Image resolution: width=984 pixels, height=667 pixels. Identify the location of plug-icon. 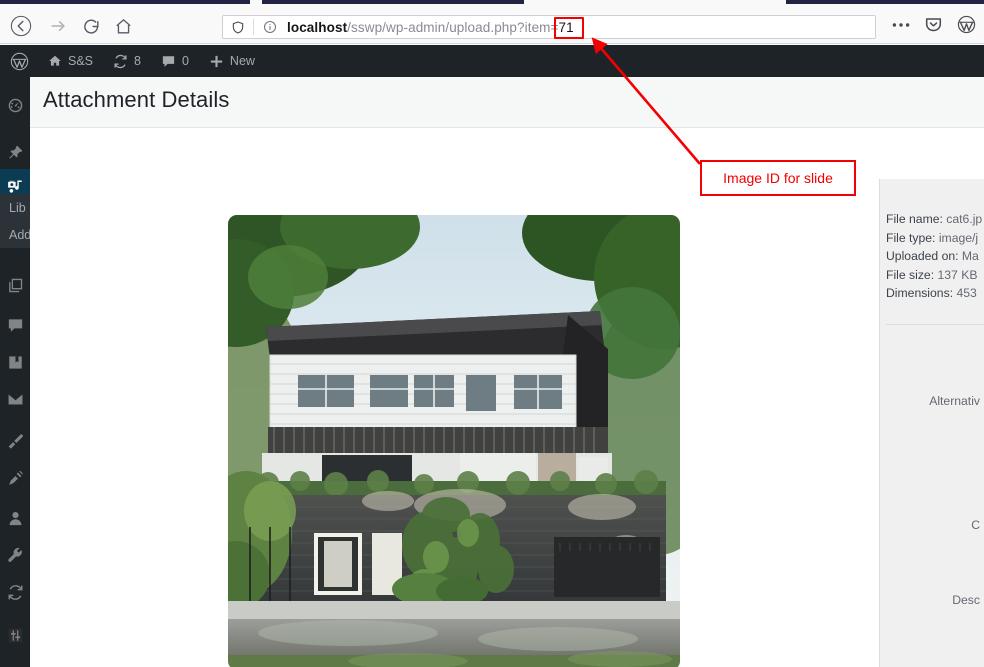
(15, 478).